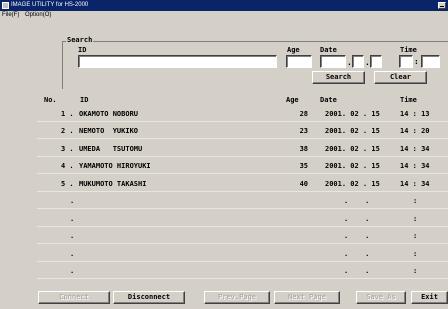  What do you see at coordinates (111, 149) in the screenshot?
I see `row-id: UMEDA TSUTOMU` at bounding box center [111, 149].